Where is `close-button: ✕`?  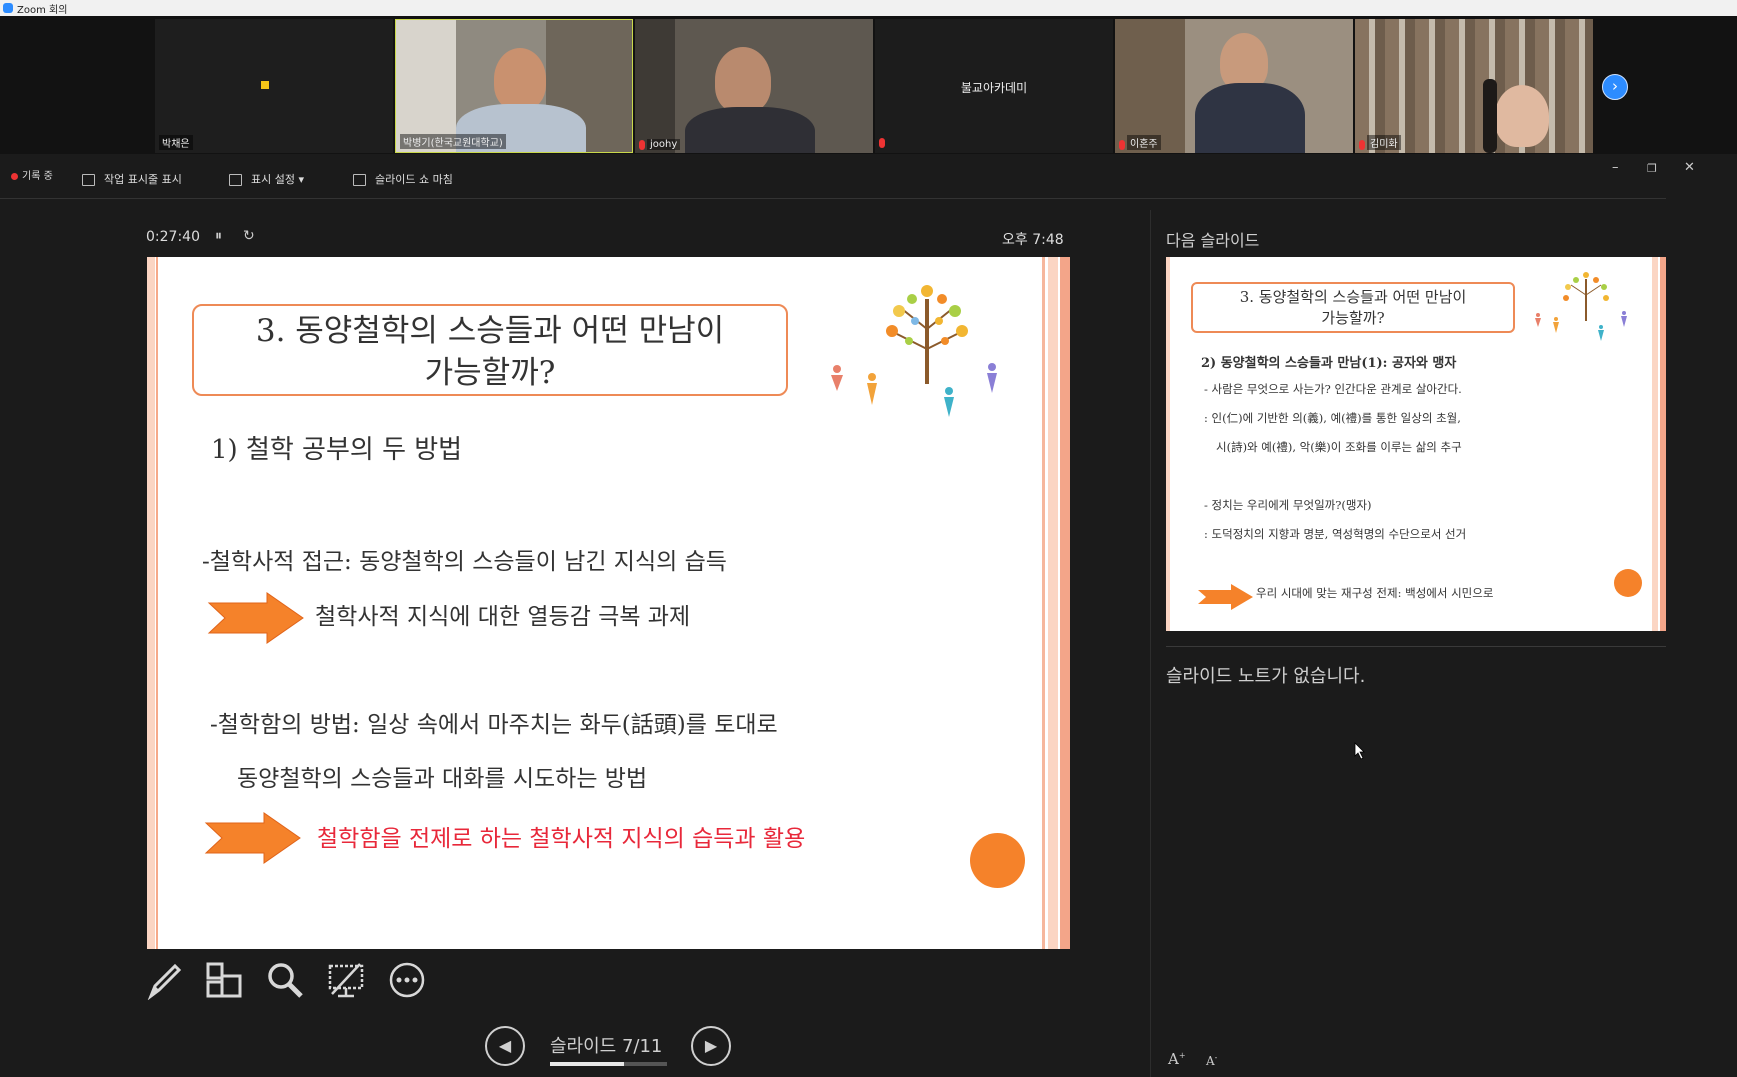 close-button: ✕ is located at coordinates (1689, 167).